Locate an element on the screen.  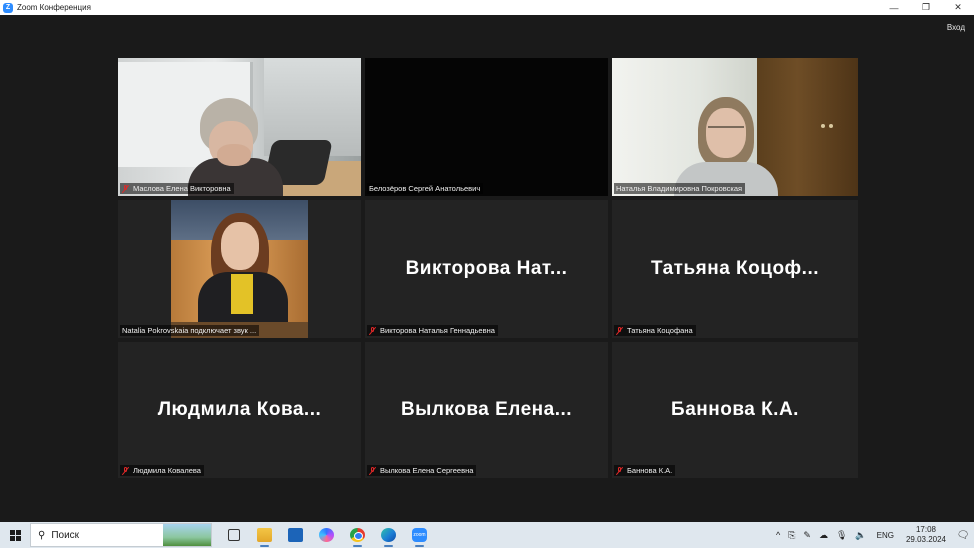
taskbar-mail is located at coordinates (295, 535).